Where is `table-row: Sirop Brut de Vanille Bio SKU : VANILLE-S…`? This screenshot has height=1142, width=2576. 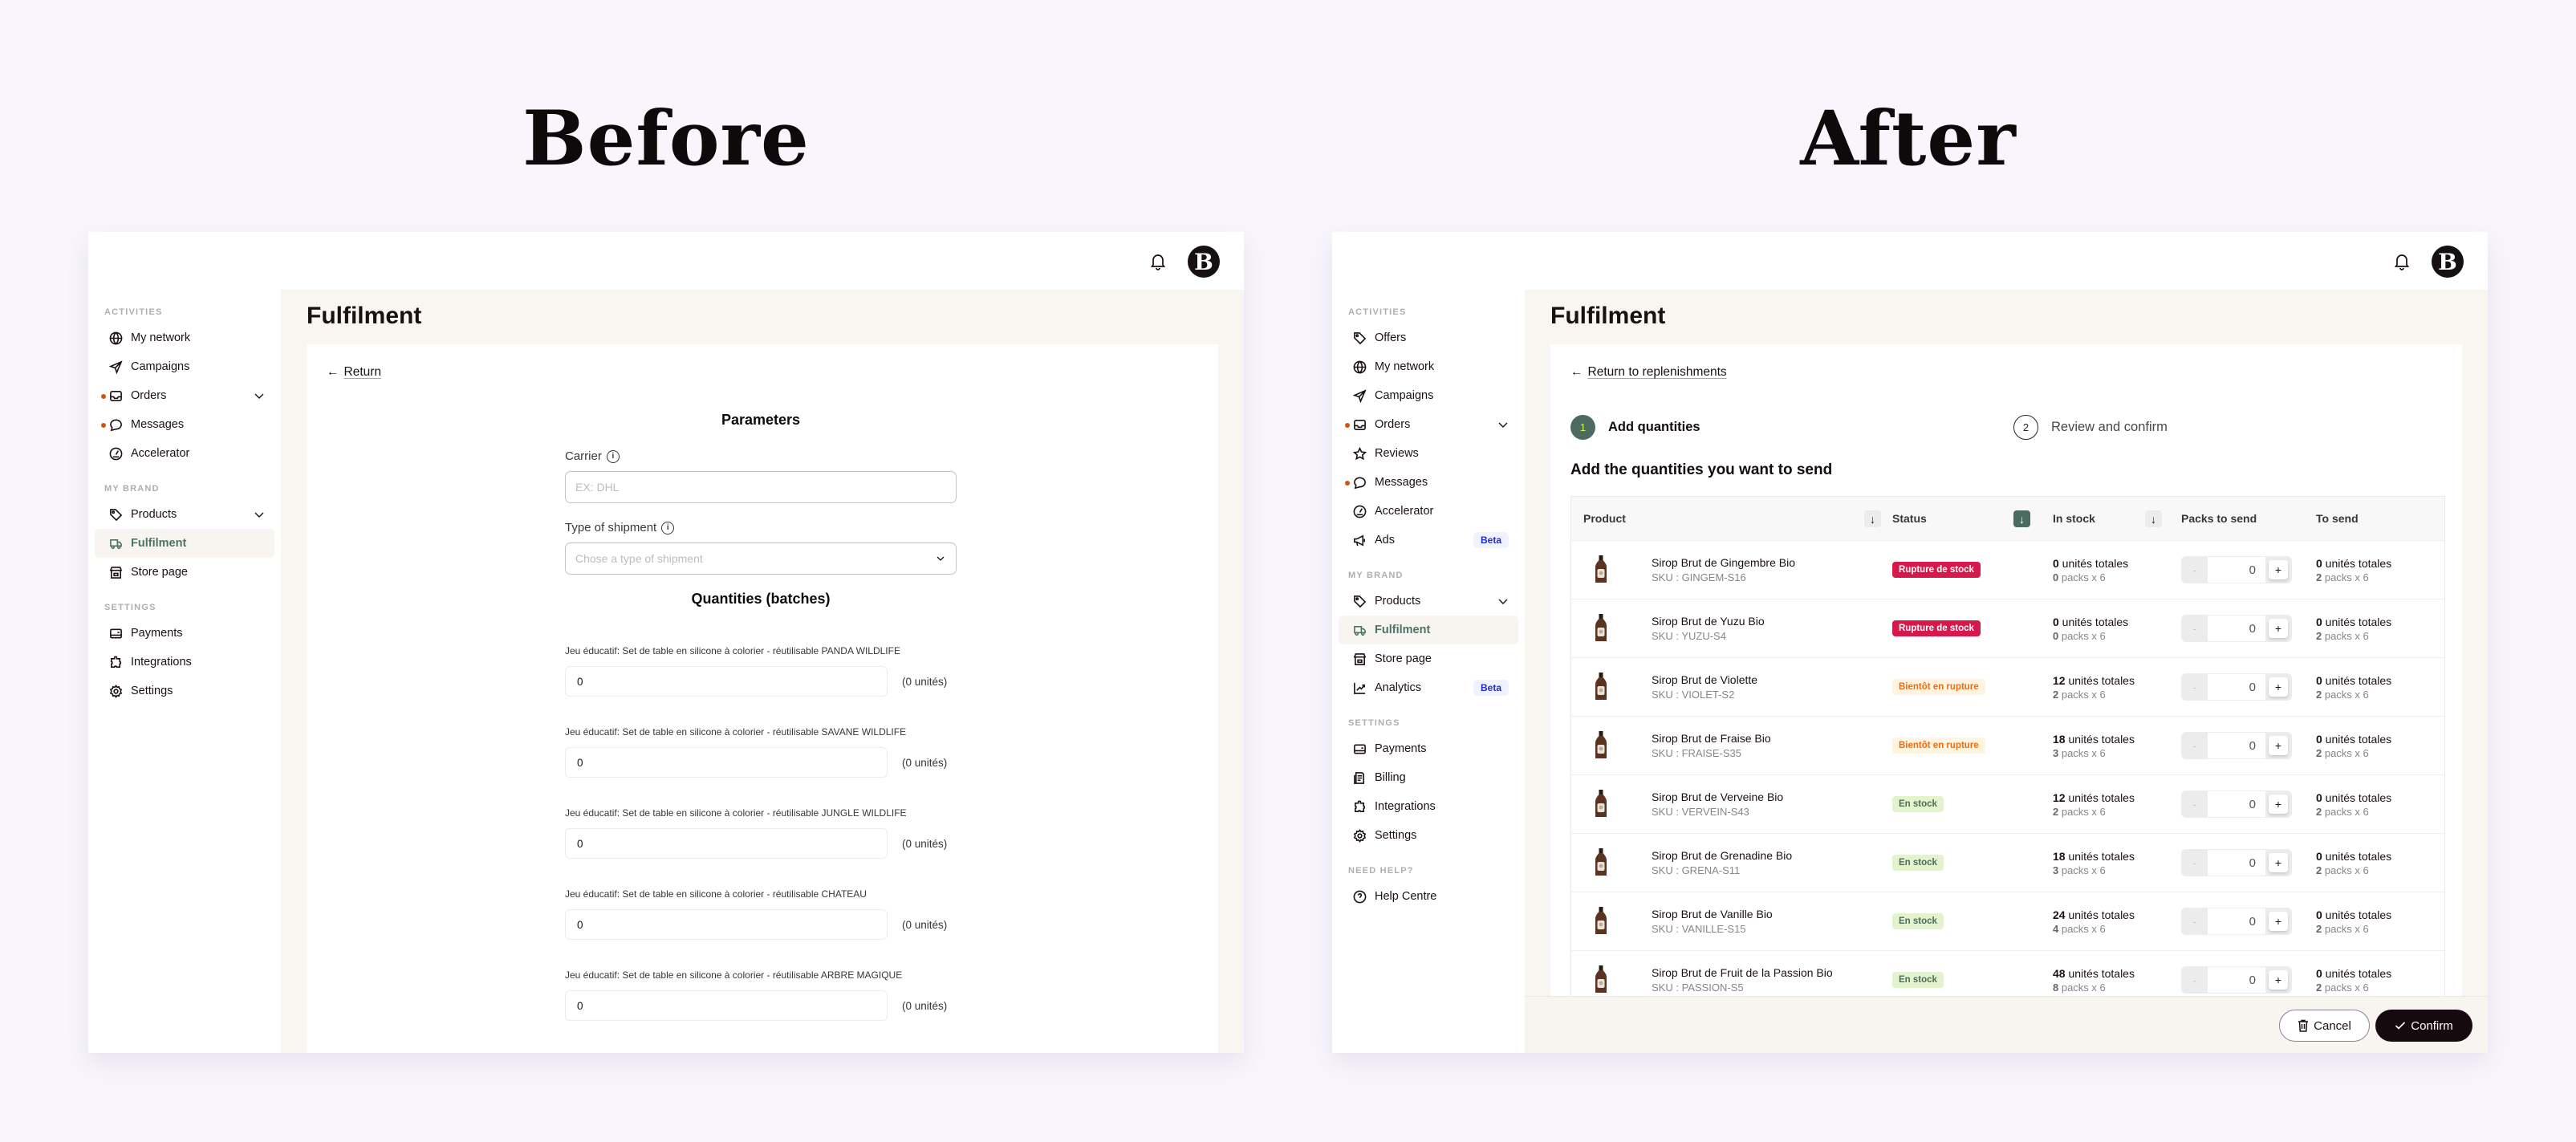 table-row: Sirop Brut de Vanille Bio SKU : VANILLE-S… is located at coordinates (2007, 921).